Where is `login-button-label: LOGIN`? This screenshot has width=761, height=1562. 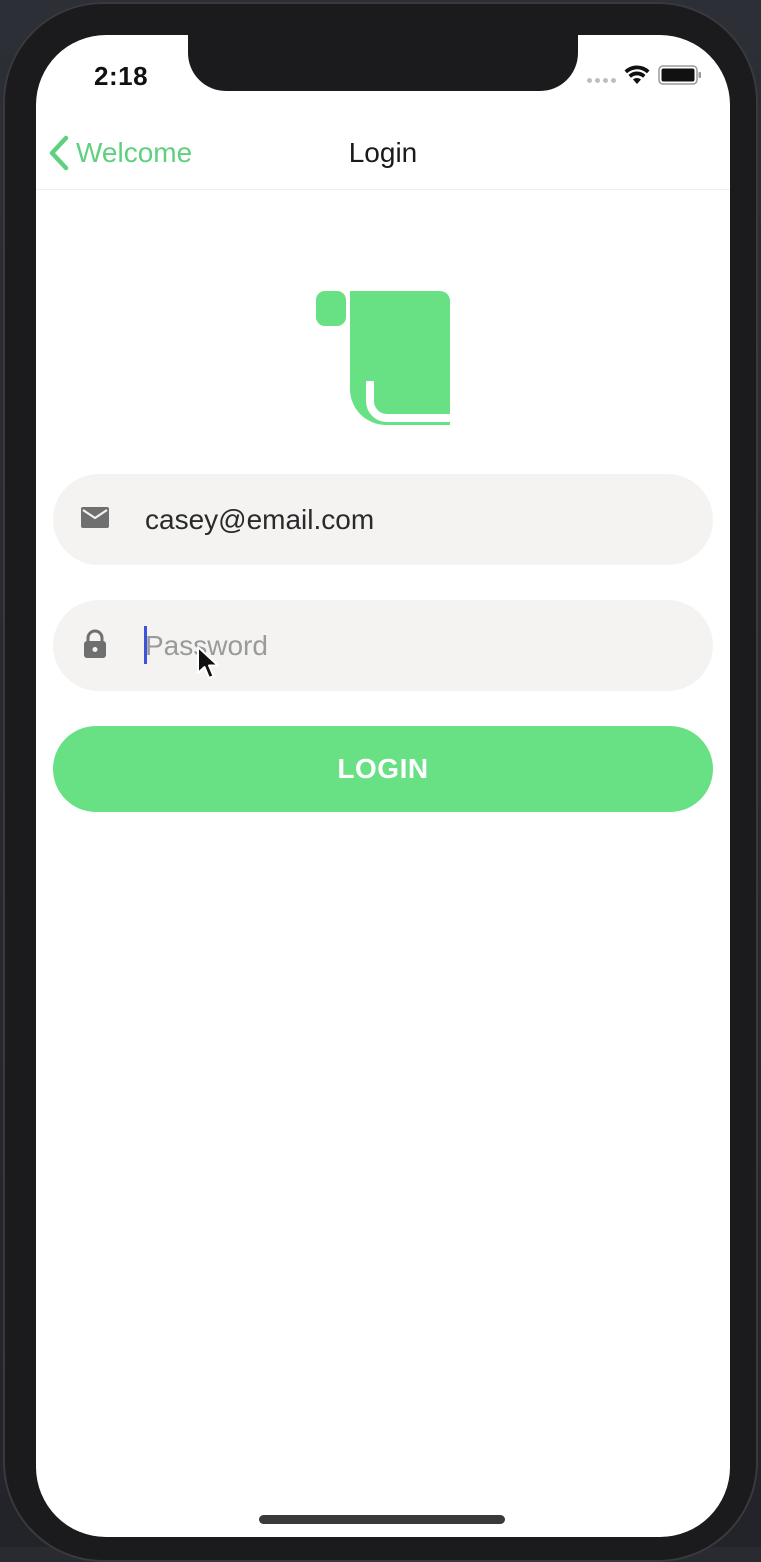 login-button-label: LOGIN is located at coordinates (383, 768).